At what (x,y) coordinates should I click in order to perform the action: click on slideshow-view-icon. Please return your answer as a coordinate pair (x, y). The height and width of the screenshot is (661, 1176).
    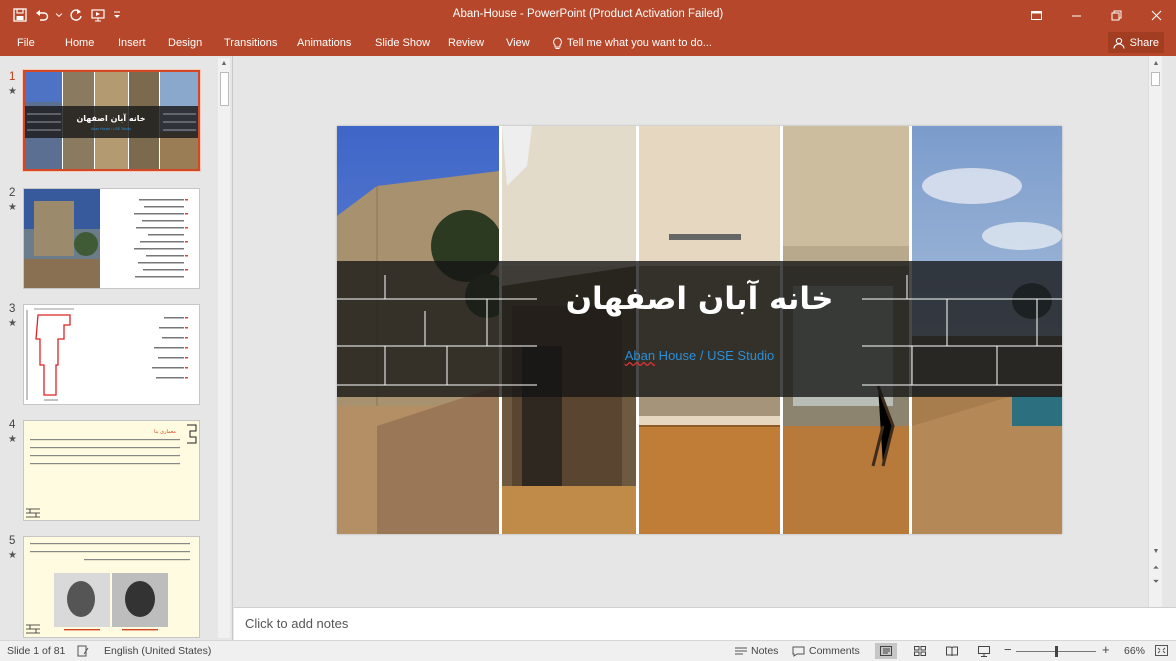
    Looking at the image, I should click on (984, 651).